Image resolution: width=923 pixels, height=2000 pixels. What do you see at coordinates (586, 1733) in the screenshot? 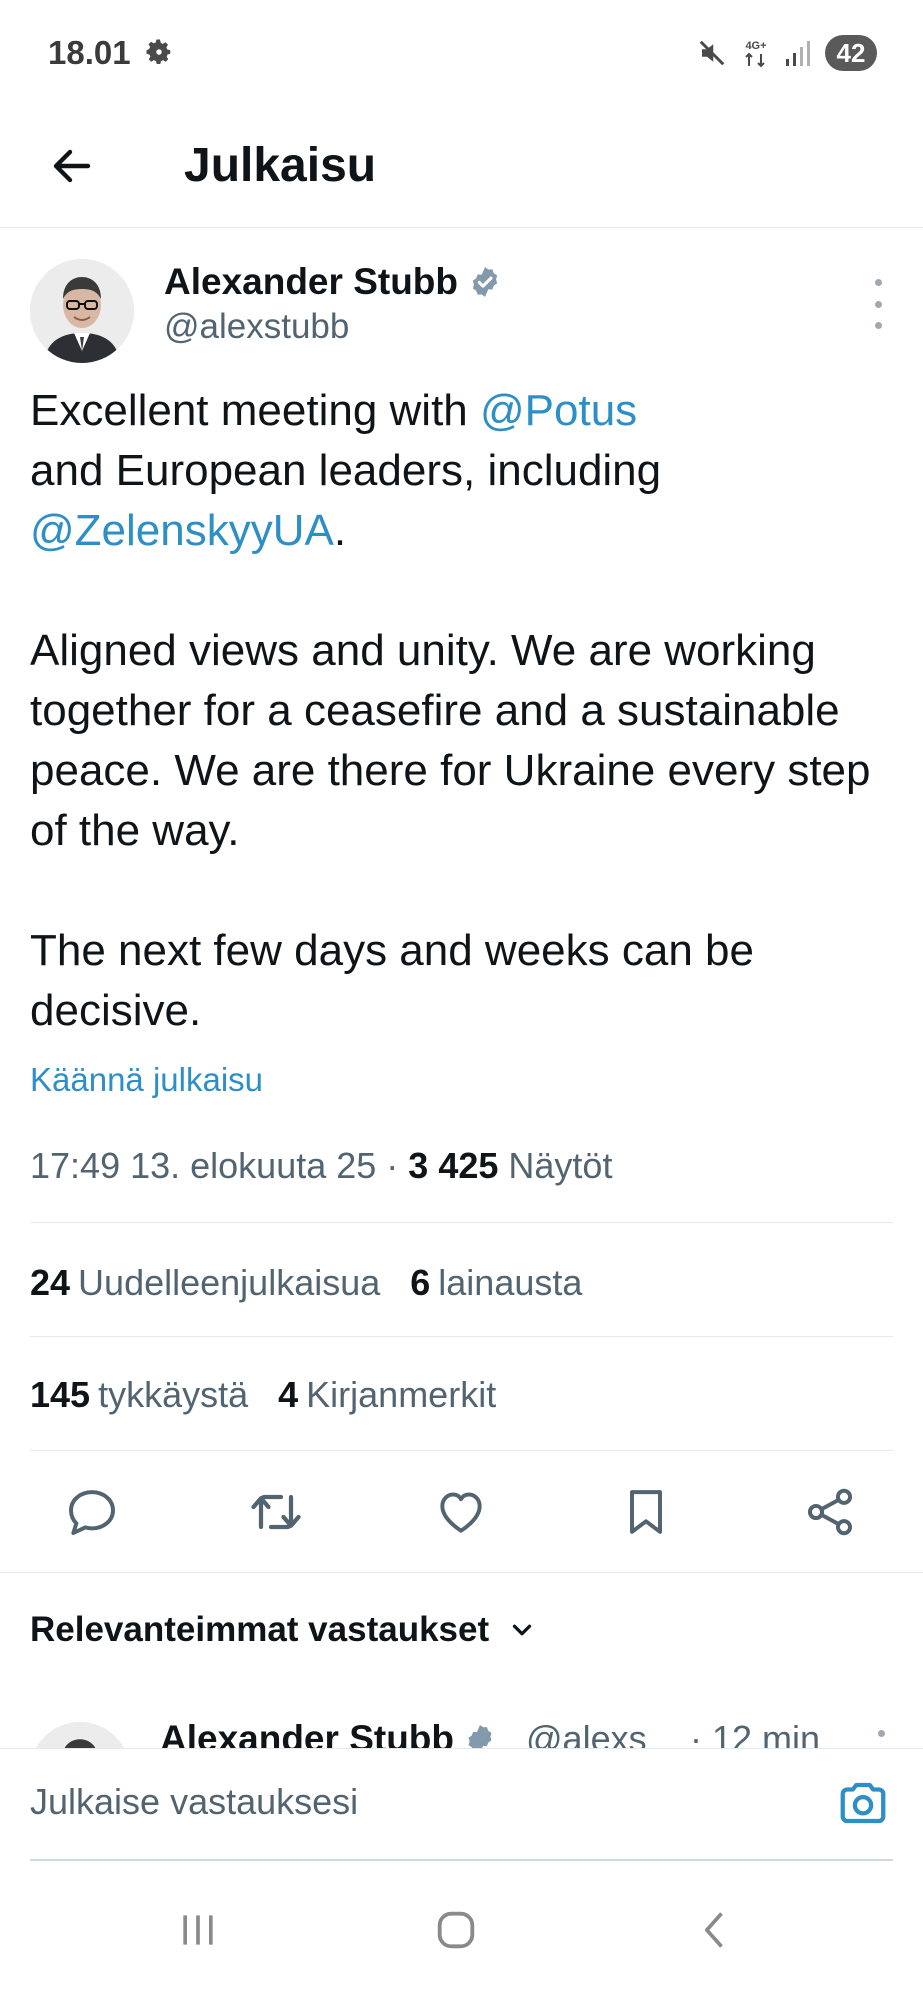
I see `reply-author-handle: @alexs` at bounding box center [586, 1733].